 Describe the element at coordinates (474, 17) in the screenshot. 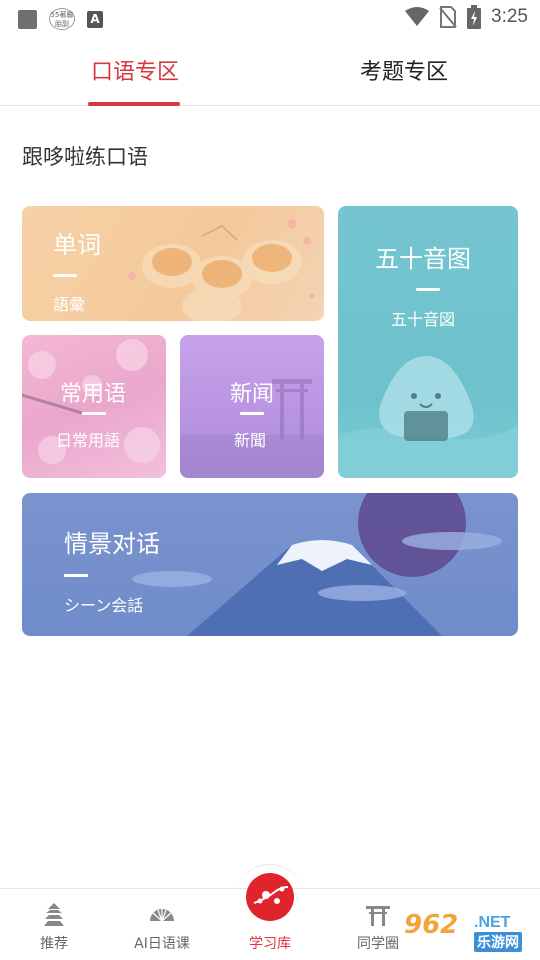

I see `battery-charging-icon` at that location.